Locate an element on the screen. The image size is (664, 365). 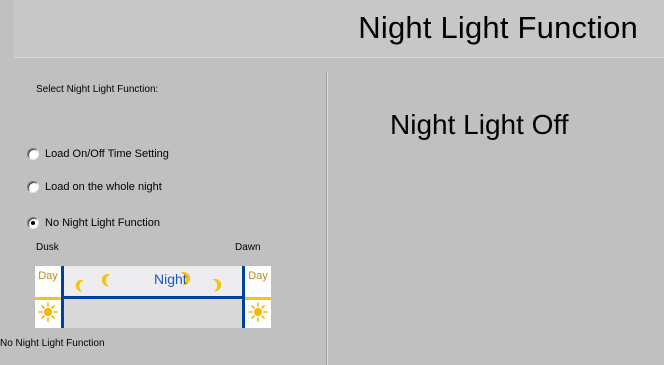
select-function-label: Select Night Light Function: is located at coordinates (97, 89).